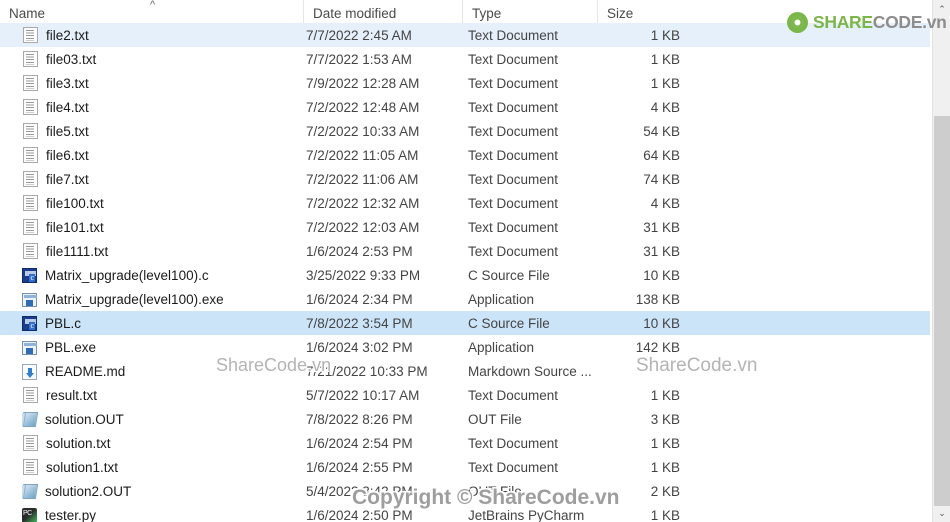 This screenshot has width=950, height=522. Describe the element at coordinates (159, 155) in the screenshot. I see `file-name-cell: file6.txt` at that location.